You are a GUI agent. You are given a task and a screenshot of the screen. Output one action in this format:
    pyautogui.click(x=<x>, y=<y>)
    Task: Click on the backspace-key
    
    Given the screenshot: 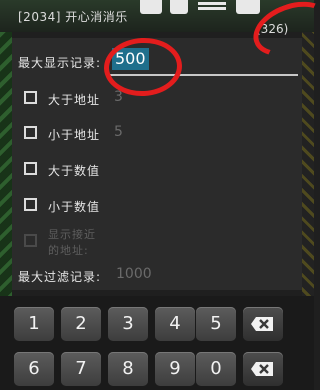 What is the action you would take?
    pyautogui.click(x=263, y=324)
    